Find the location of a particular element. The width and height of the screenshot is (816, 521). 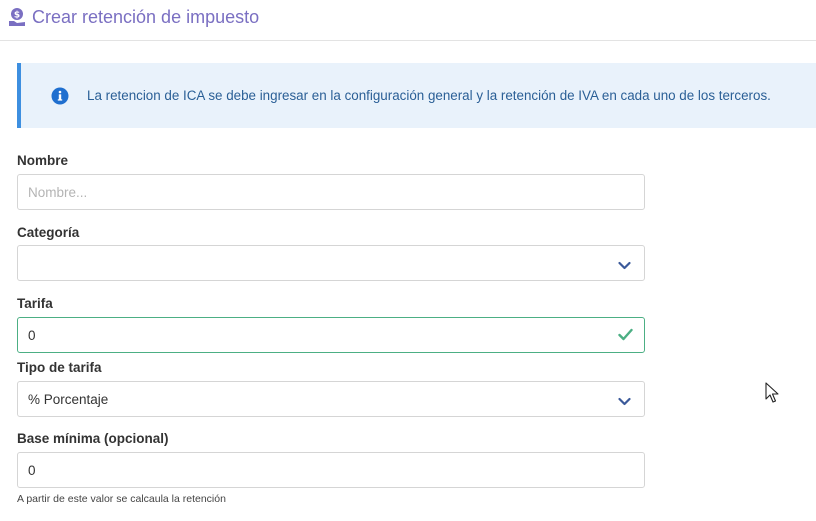

money-hand-icon: $ is located at coordinates (17, 17).